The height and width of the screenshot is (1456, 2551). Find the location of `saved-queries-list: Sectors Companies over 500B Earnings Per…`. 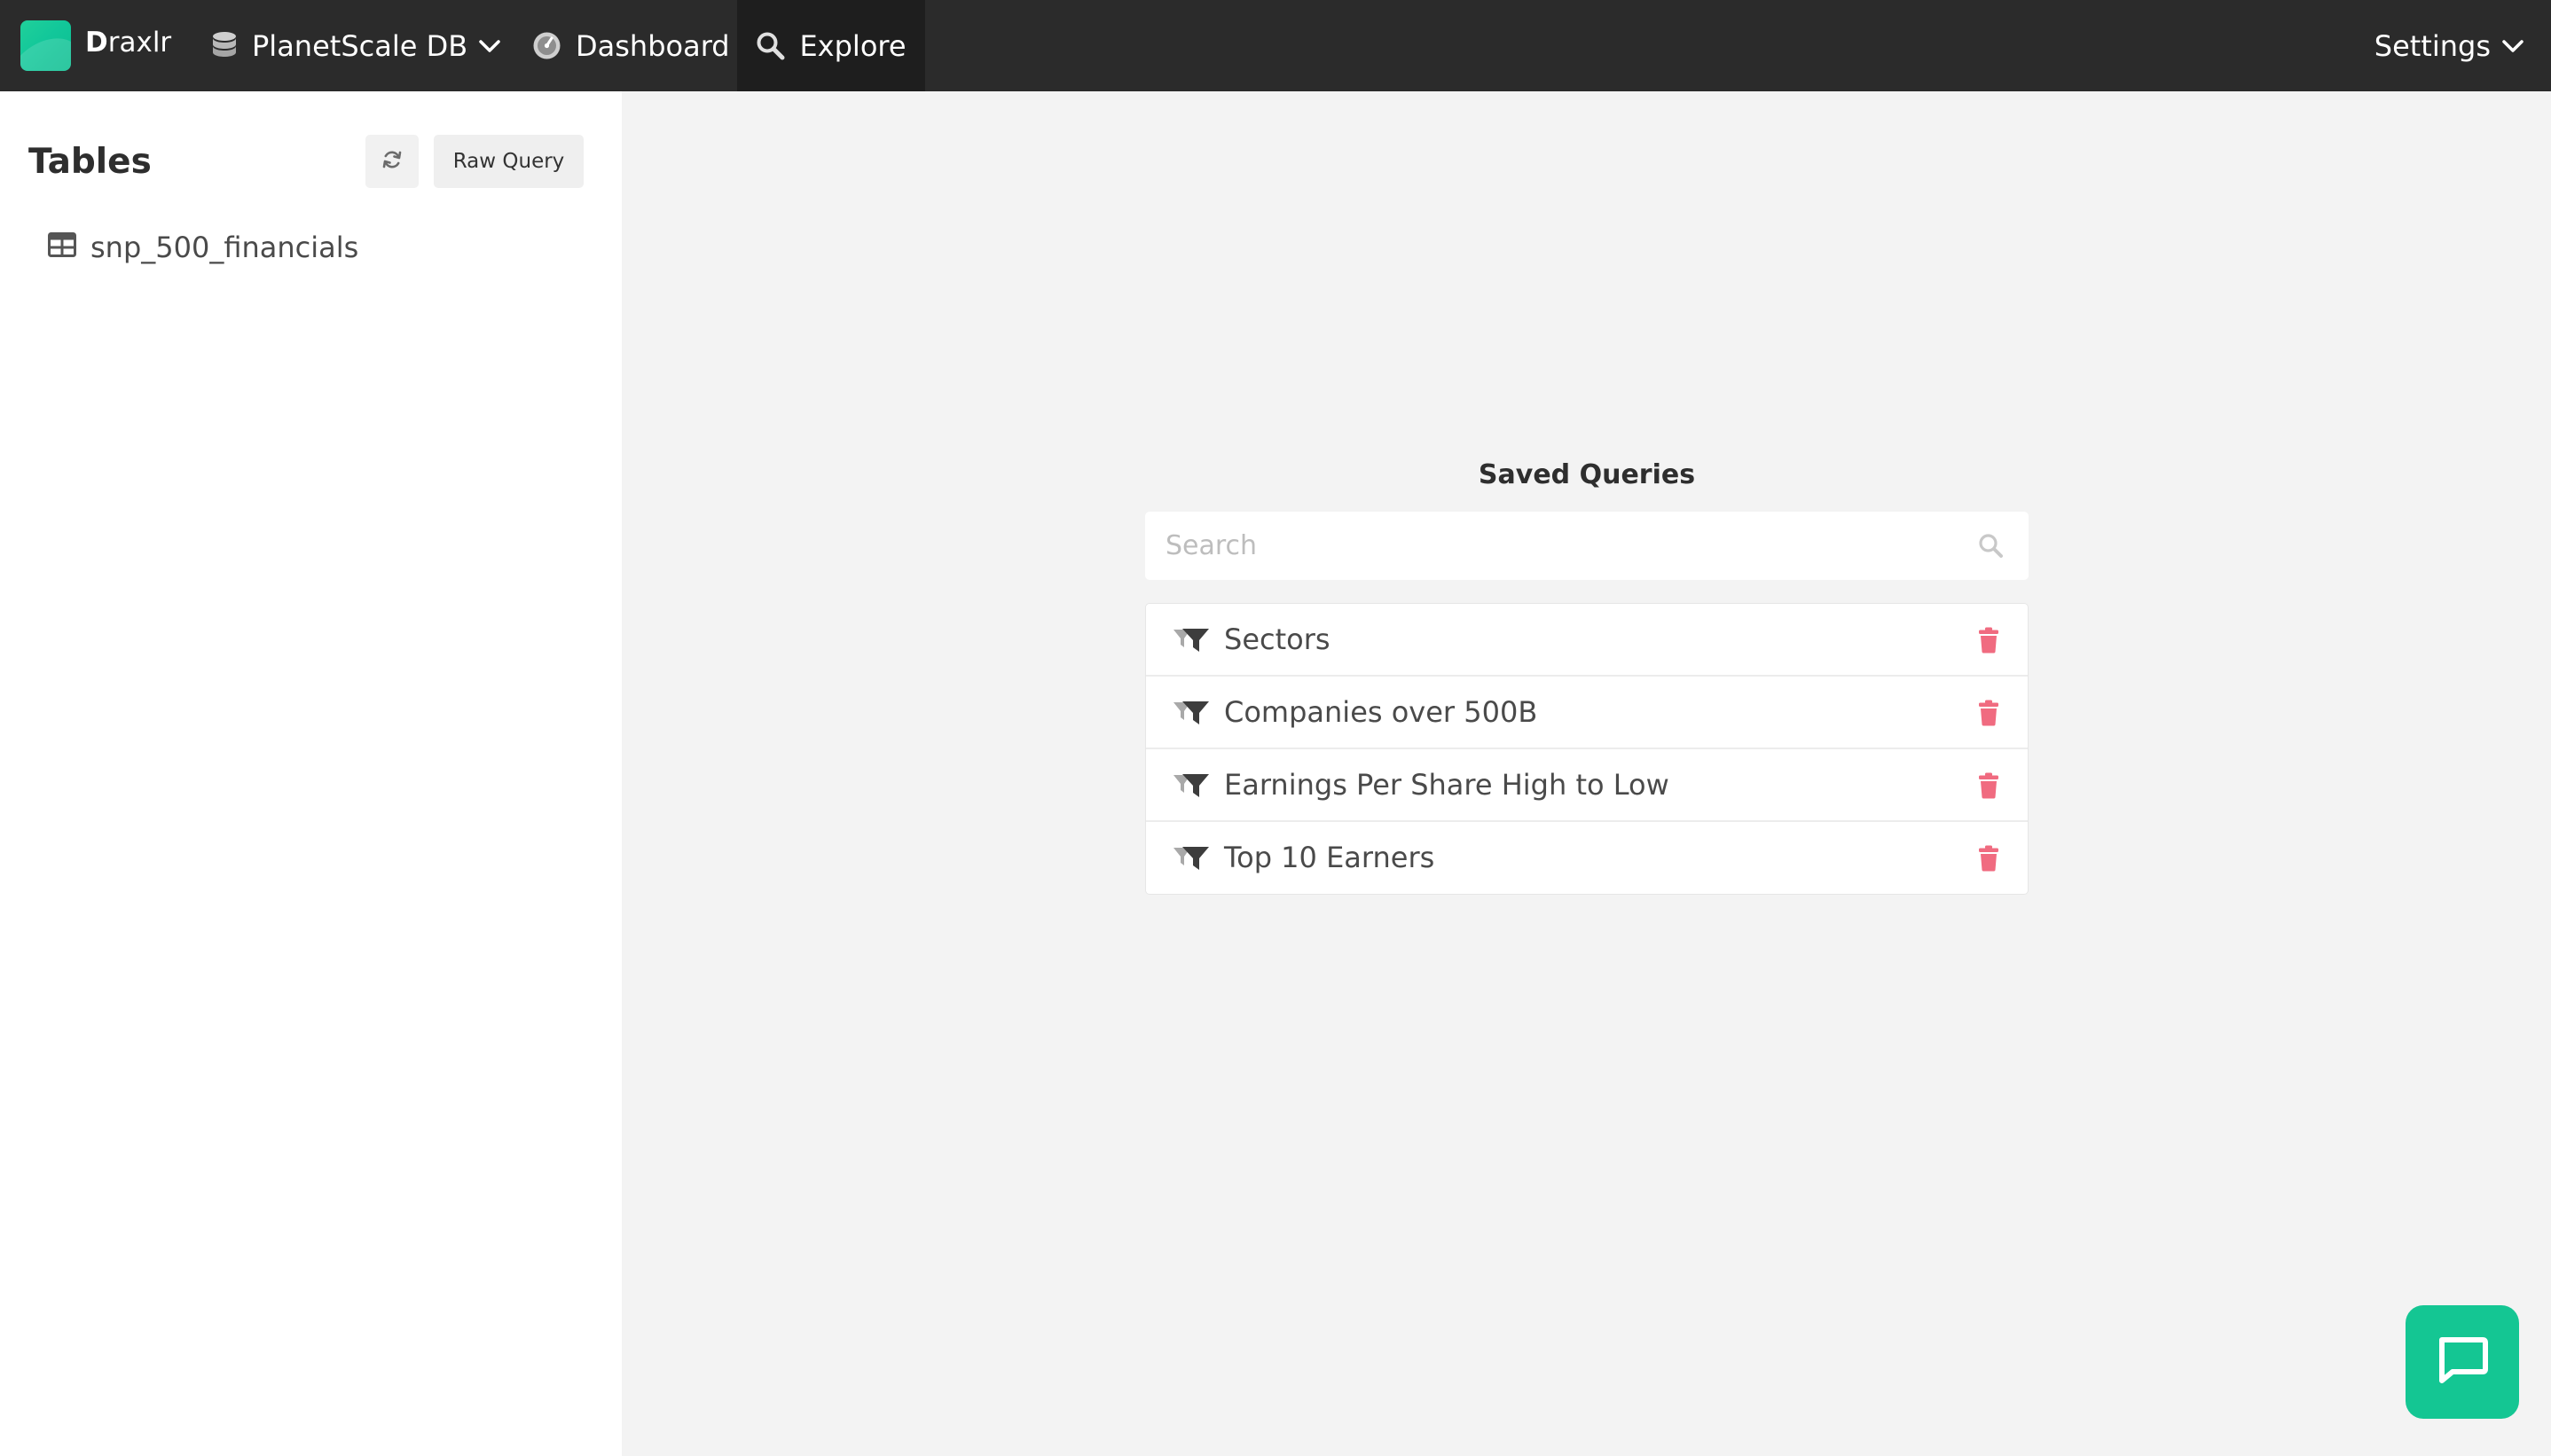

saved-queries-list: Sectors Companies over 500B Earnings Per… is located at coordinates (1587, 749).